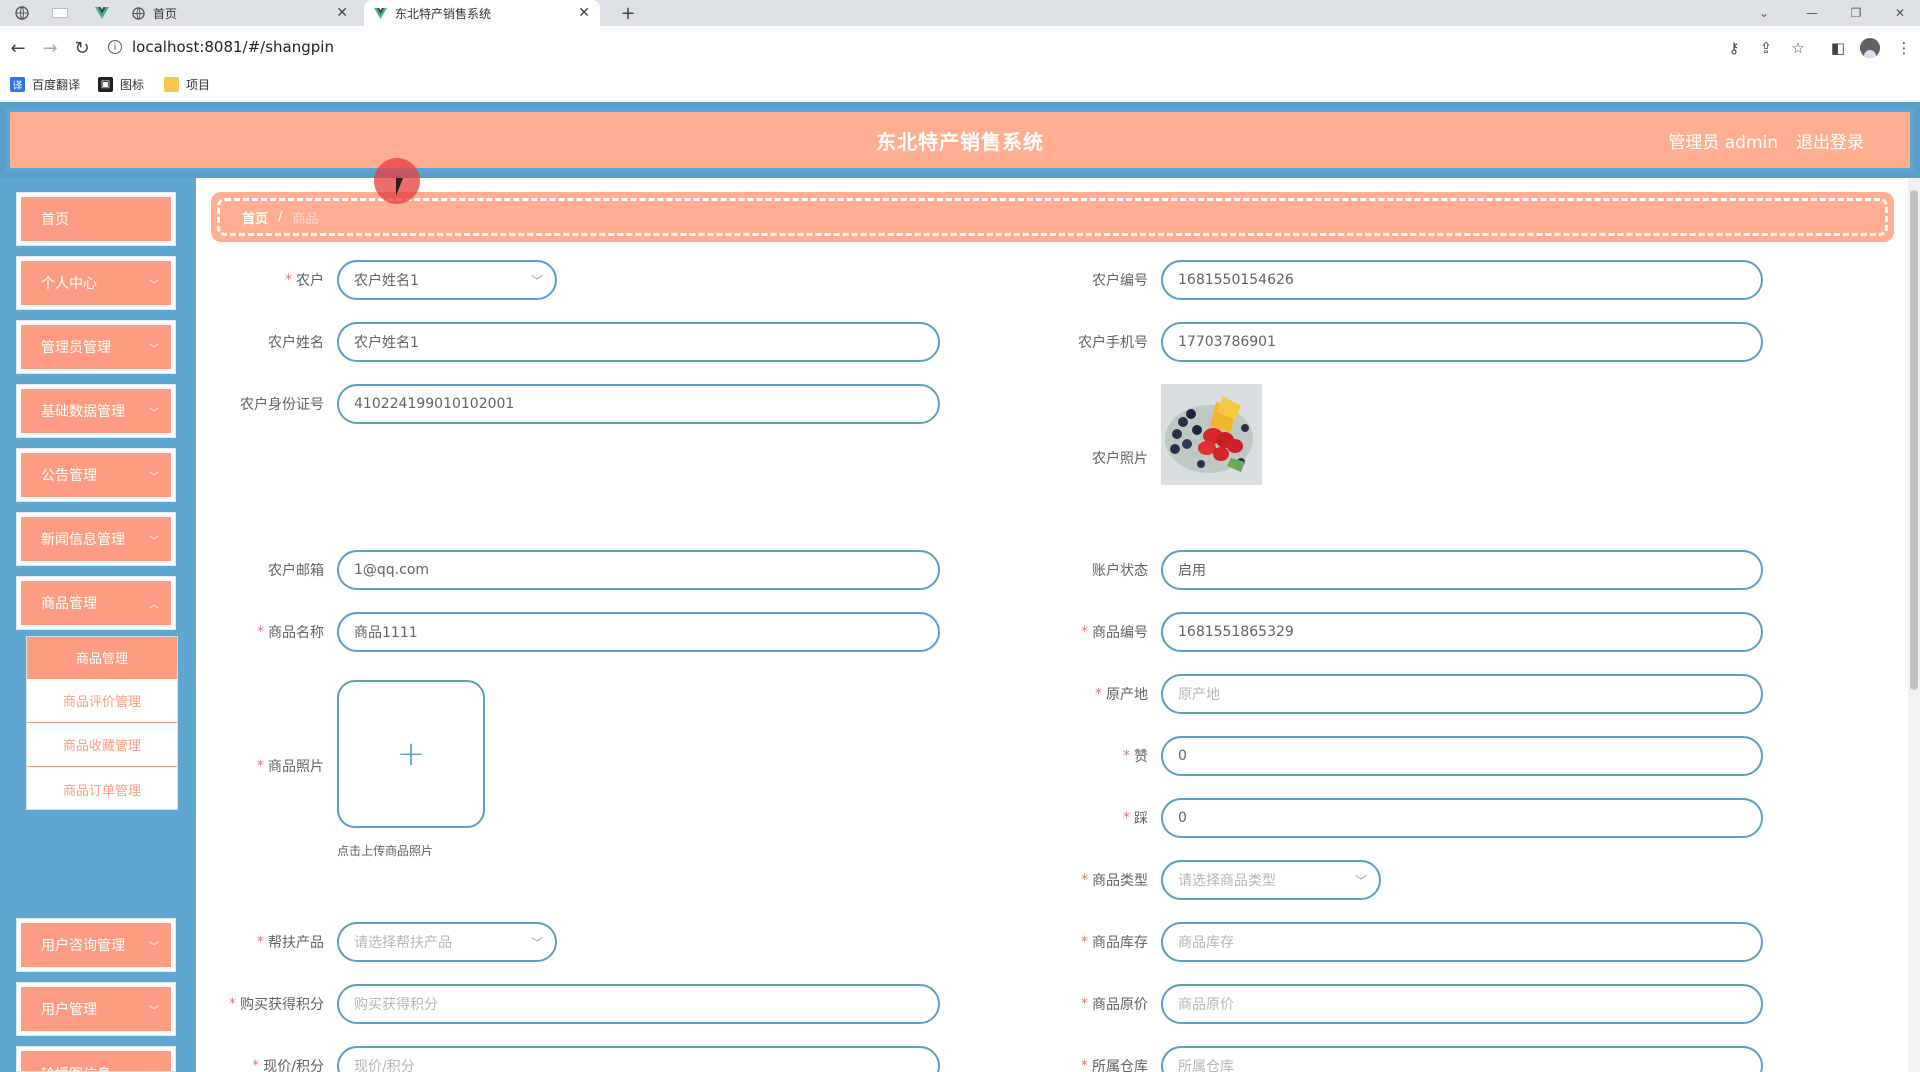 This screenshot has height=1072, width=1920. What do you see at coordinates (1462, 280) in the screenshot?
I see `farmer-code-field: 1681550154626` at bounding box center [1462, 280].